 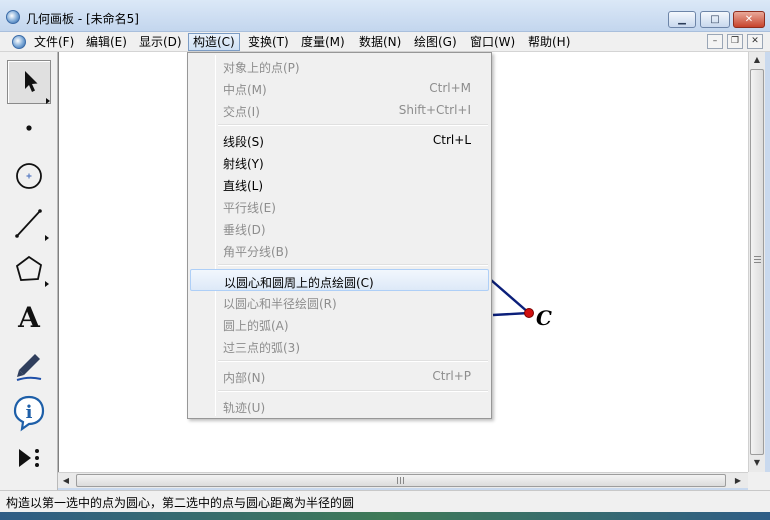 What do you see at coordinates (715, 19) in the screenshot?
I see `maximize-button: □` at bounding box center [715, 19].